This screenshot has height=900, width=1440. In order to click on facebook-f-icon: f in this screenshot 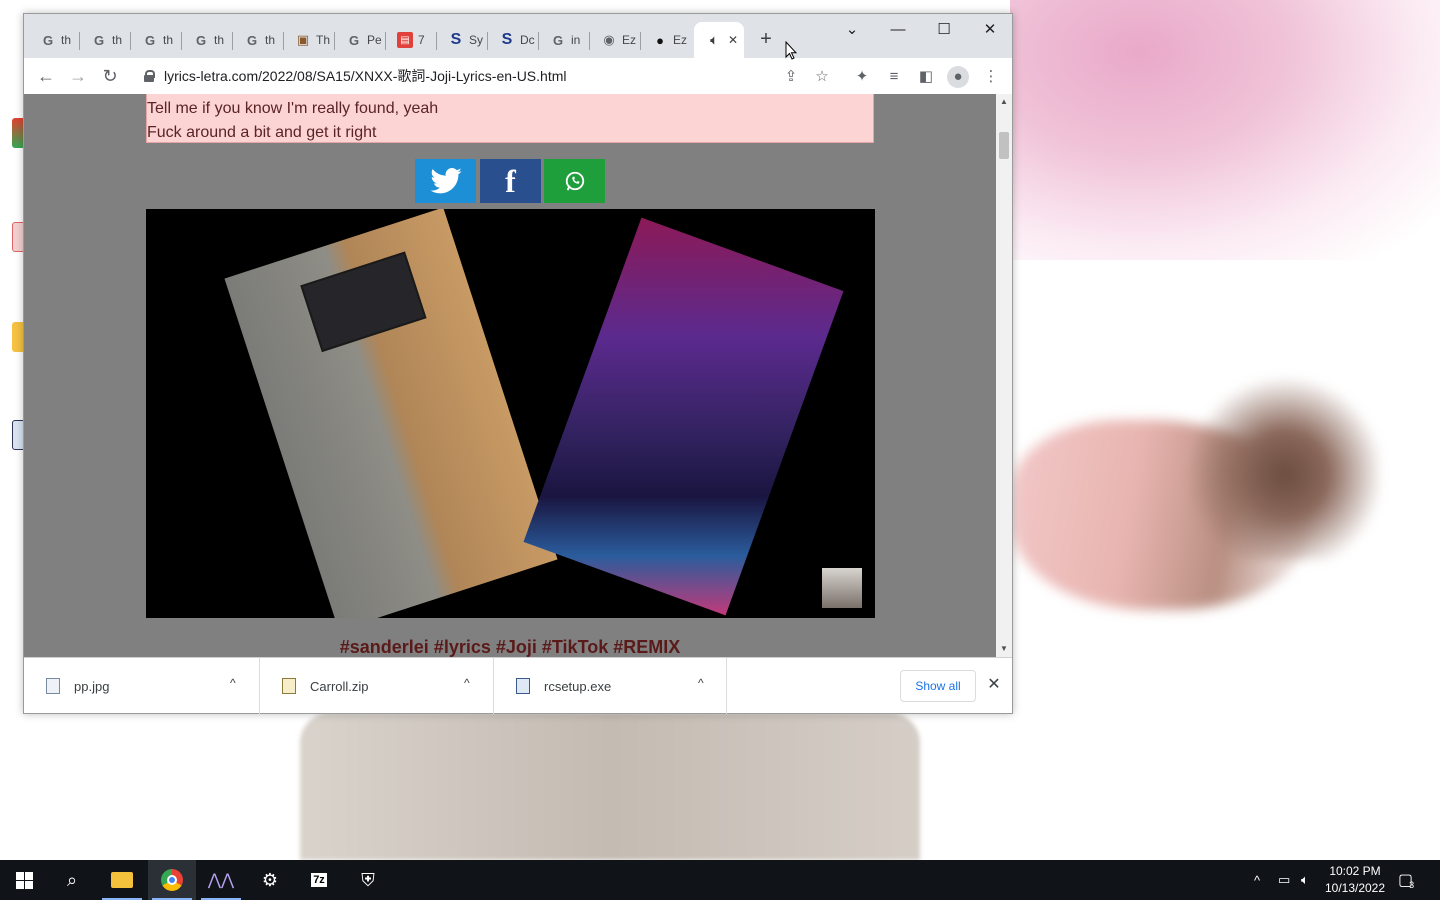, I will do `click(510, 180)`.